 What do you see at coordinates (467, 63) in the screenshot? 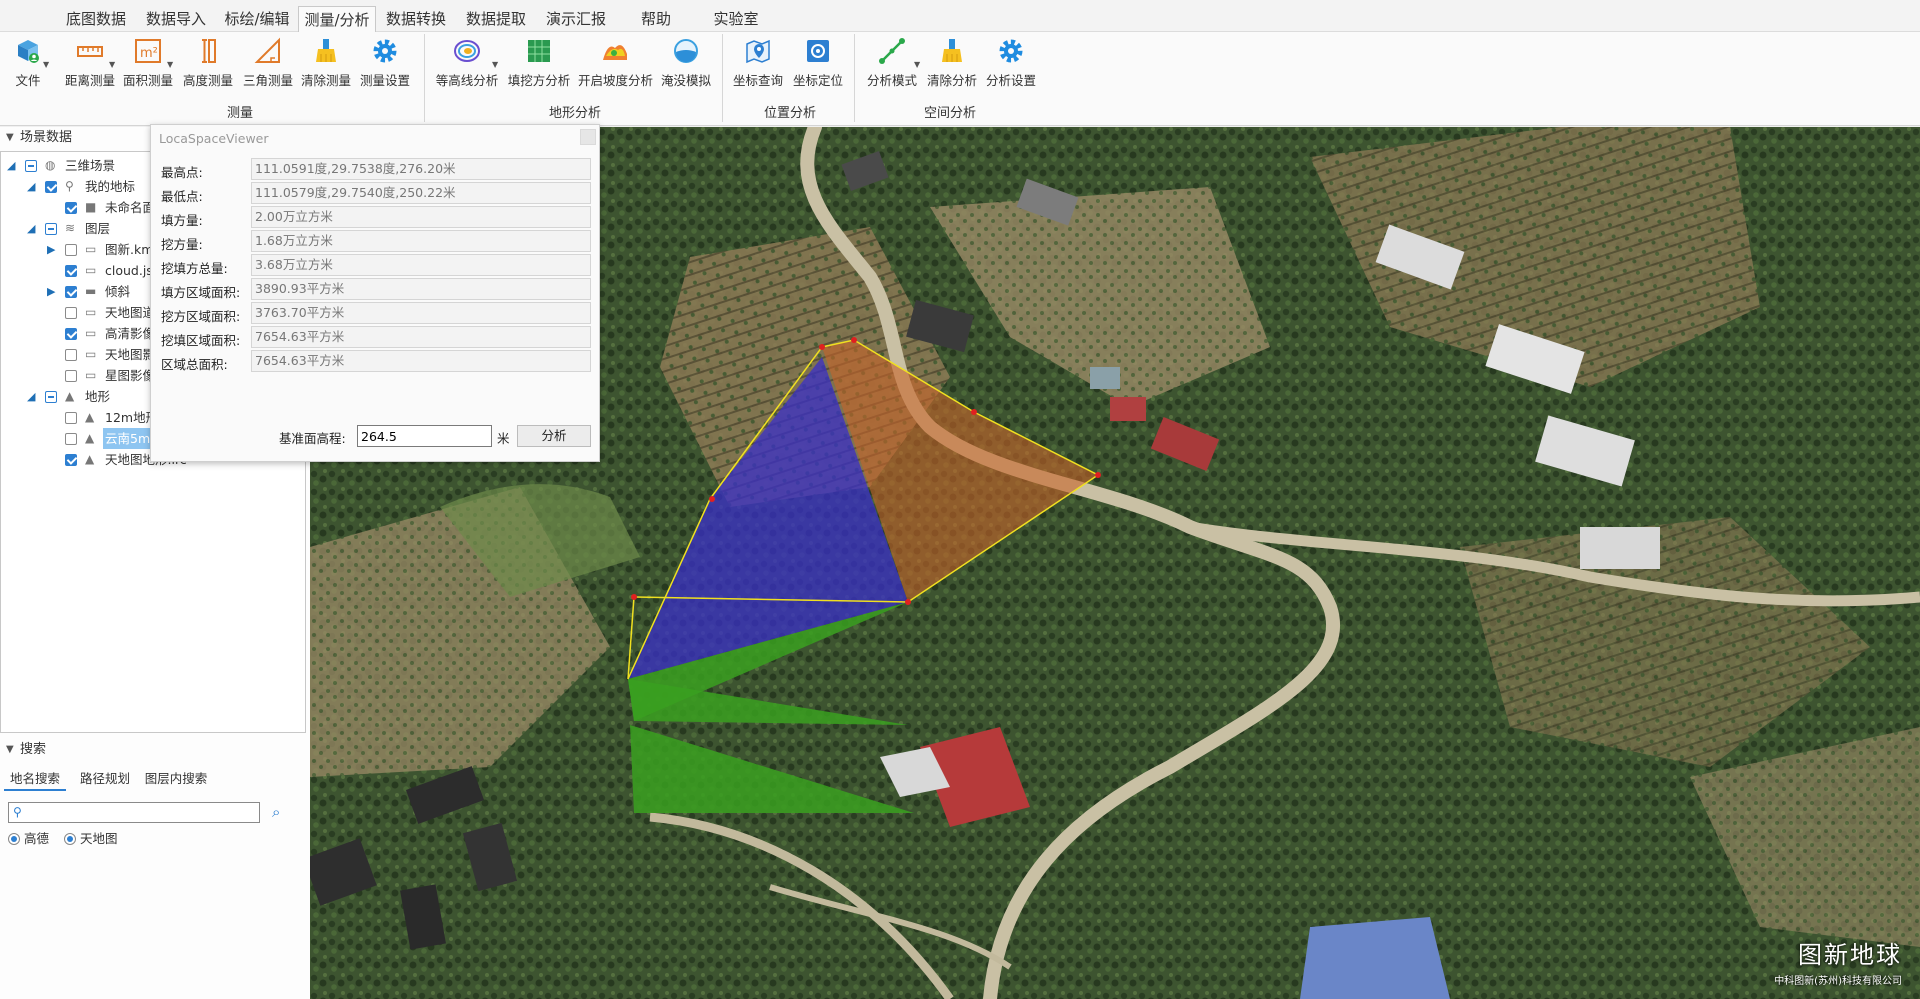
I see `contour-analysis-button: 等高线分析 ▼` at bounding box center [467, 63].